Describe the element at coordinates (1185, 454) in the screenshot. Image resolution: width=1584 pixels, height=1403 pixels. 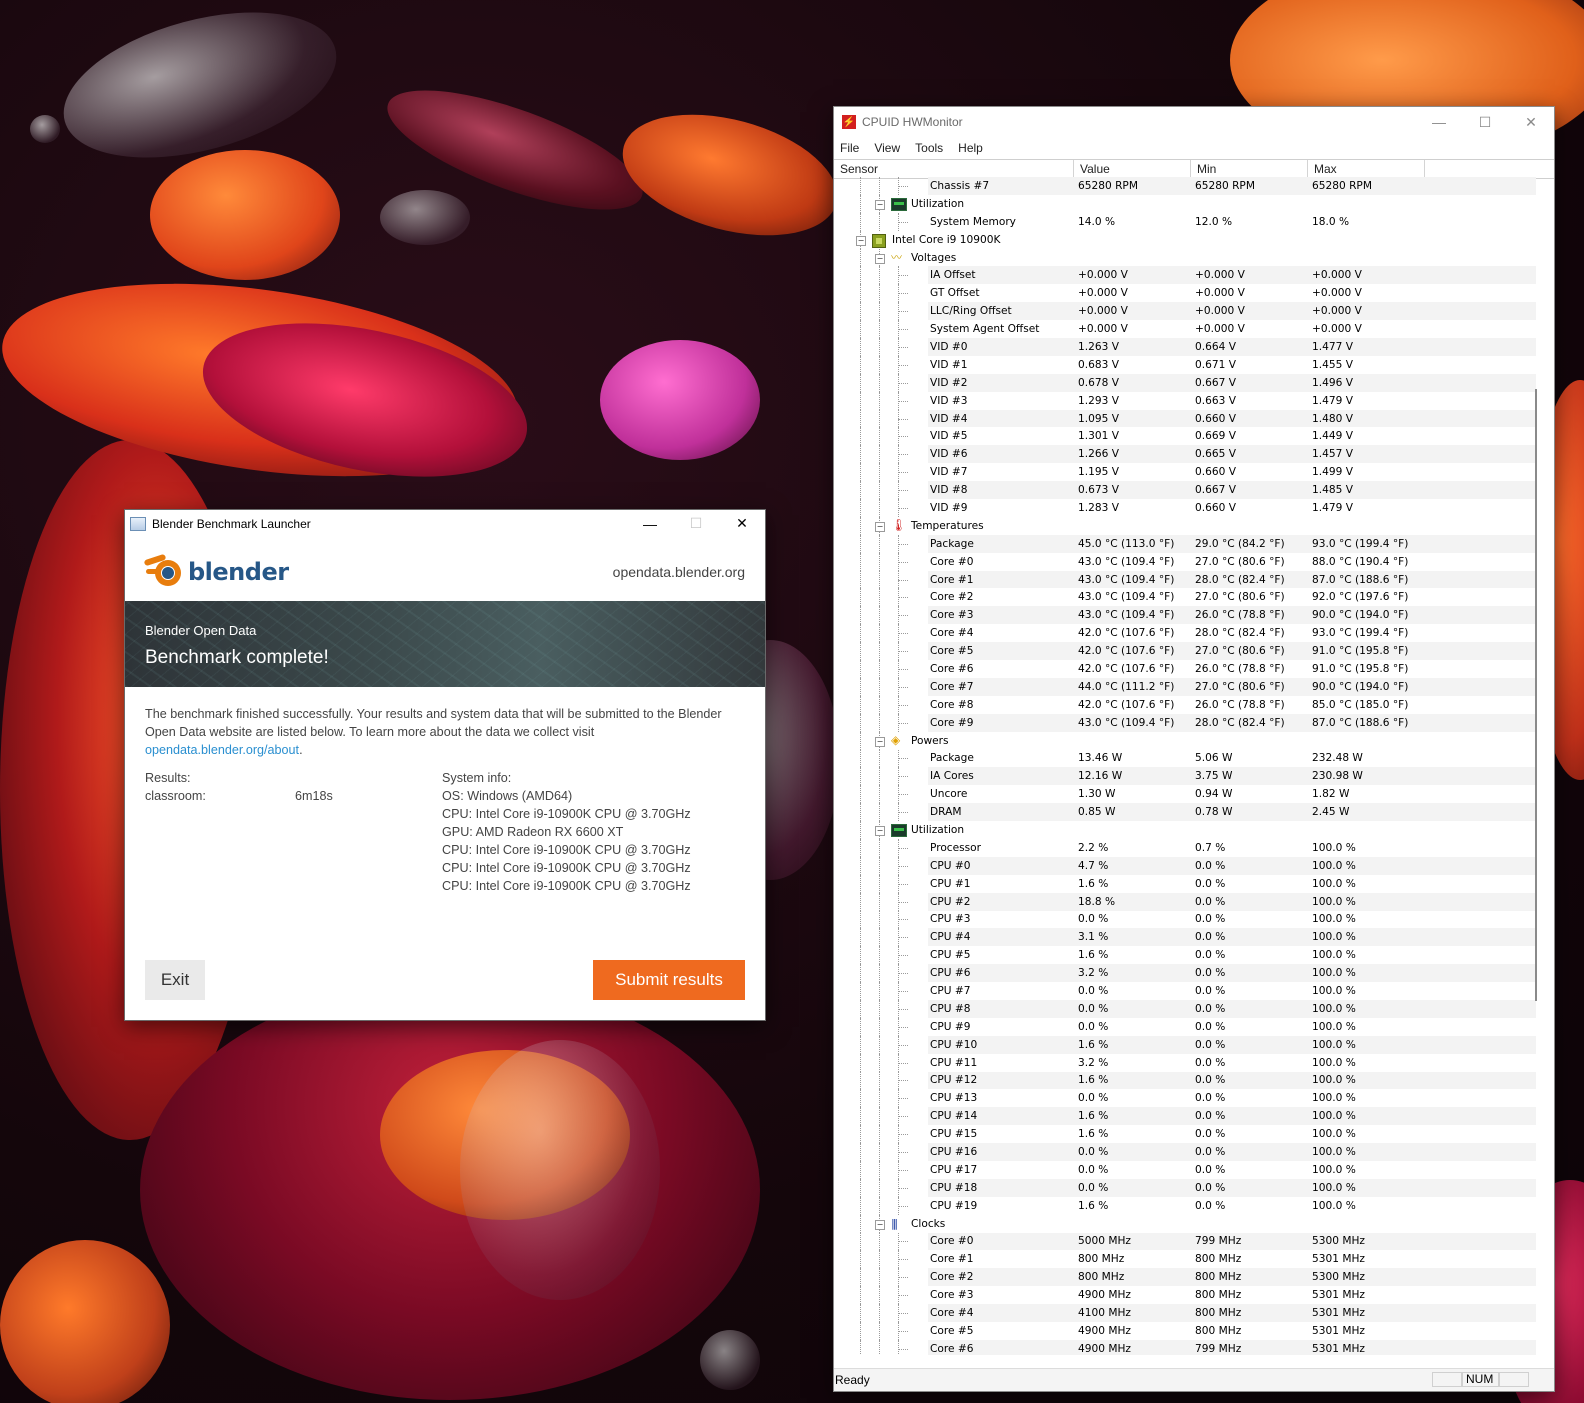
I see `sensor-row: VID #6 1.266 V 0.665 V 1.457 V` at that location.